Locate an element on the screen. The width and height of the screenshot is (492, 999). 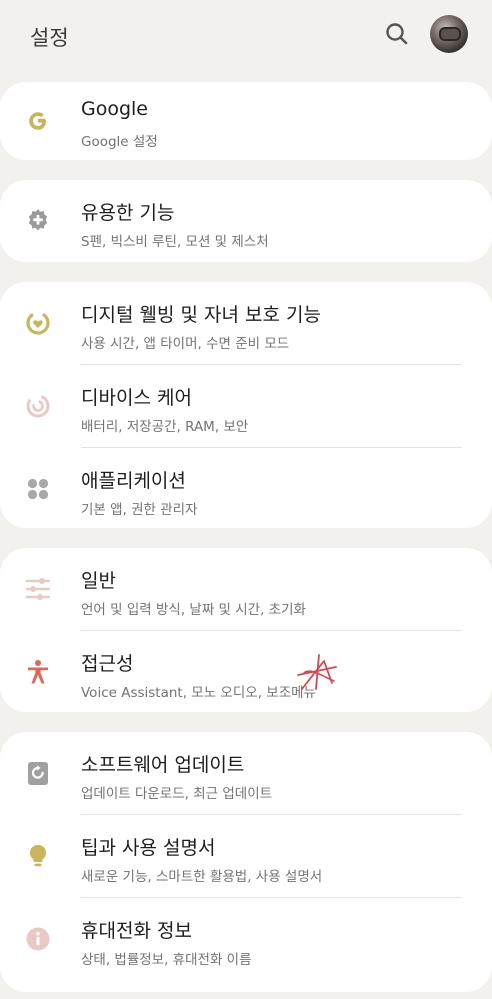
card-advanced-features: 유용한 기능 S펜, 빅스비 루틴, 모션 및 제스처 is located at coordinates (246, 221).